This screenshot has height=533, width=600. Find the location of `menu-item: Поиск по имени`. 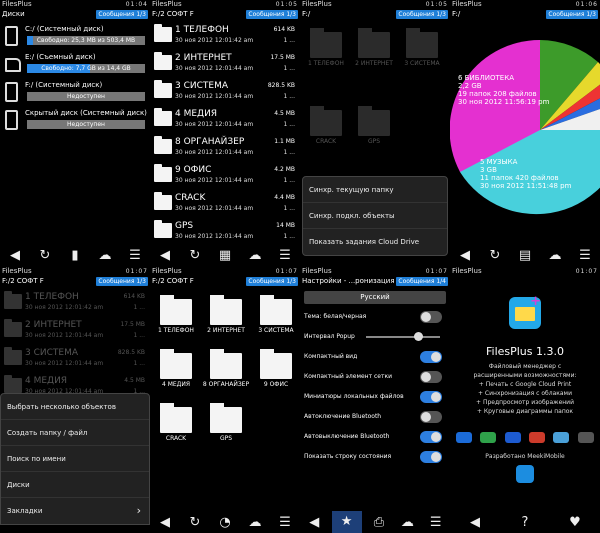

menu-item: Поиск по имени is located at coordinates (75, 459).